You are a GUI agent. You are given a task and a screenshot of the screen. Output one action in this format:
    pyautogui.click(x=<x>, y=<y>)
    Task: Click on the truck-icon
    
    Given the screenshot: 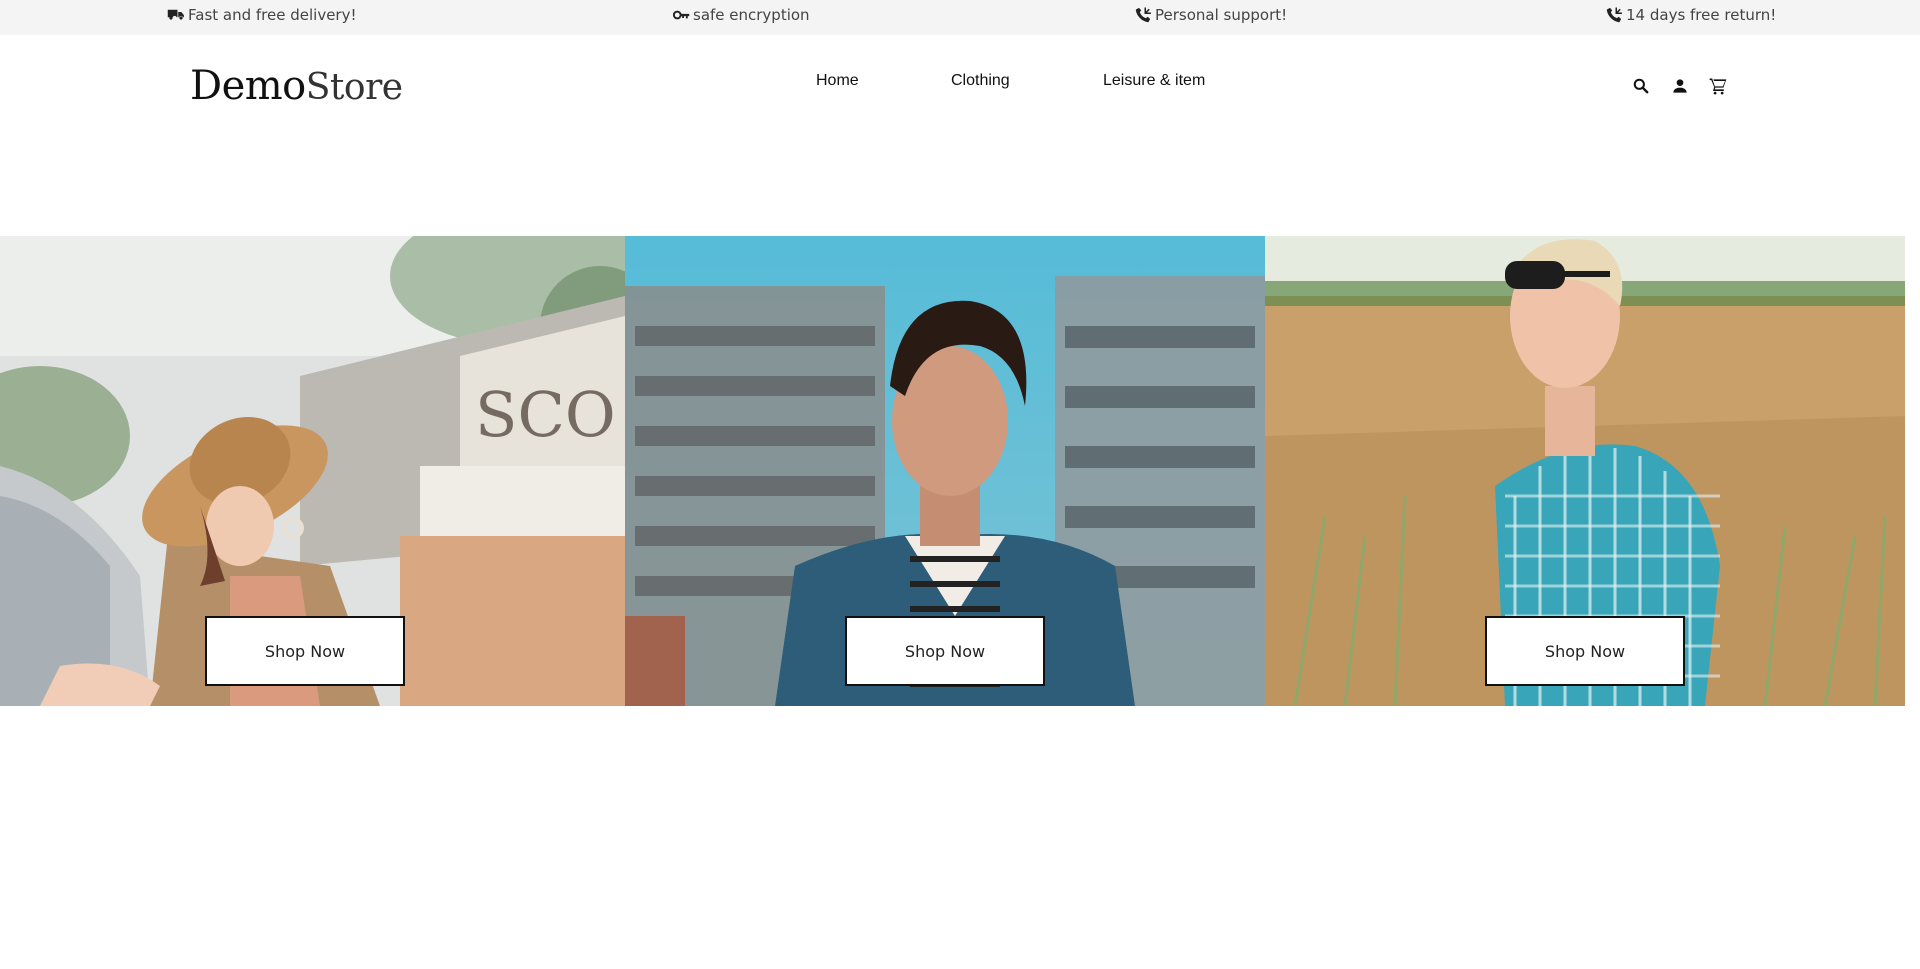 What is the action you would take?
    pyautogui.click(x=176, y=15)
    